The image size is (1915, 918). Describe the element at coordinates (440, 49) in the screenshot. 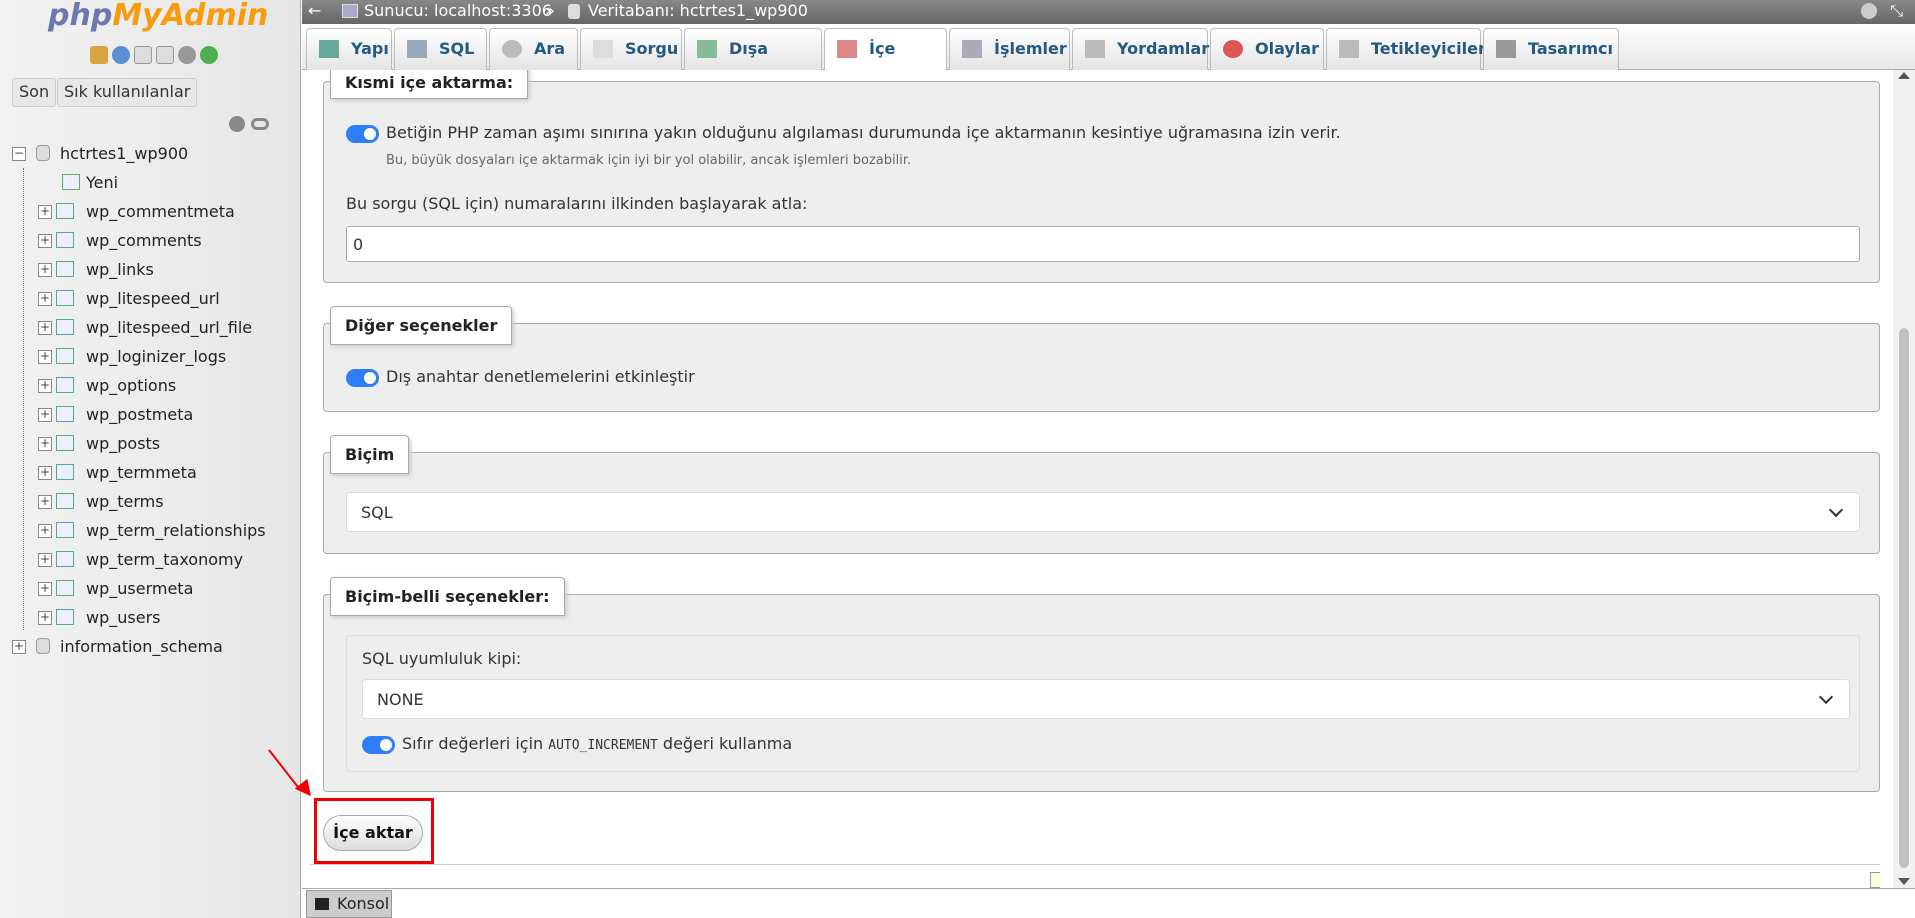

I see `tab-sql: SQL` at that location.